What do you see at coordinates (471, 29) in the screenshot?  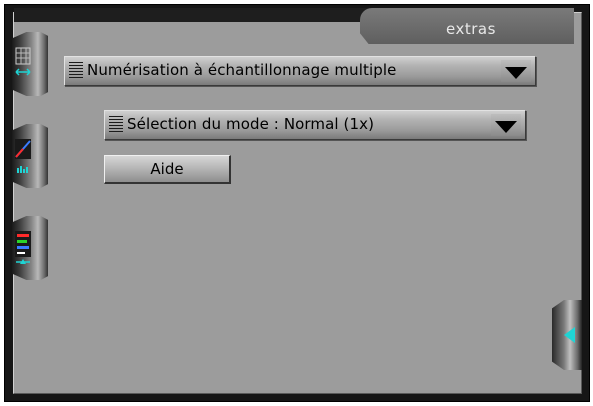 I see `tab-extras-label: extras` at bounding box center [471, 29].